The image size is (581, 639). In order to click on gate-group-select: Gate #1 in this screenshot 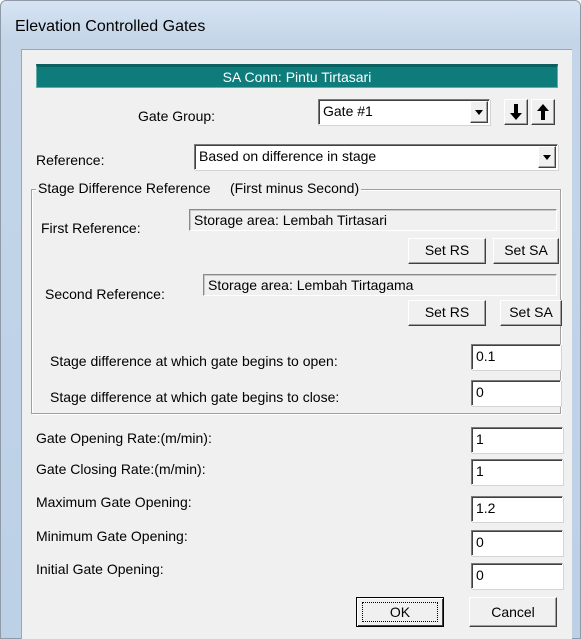, I will do `click(404, 112)`.